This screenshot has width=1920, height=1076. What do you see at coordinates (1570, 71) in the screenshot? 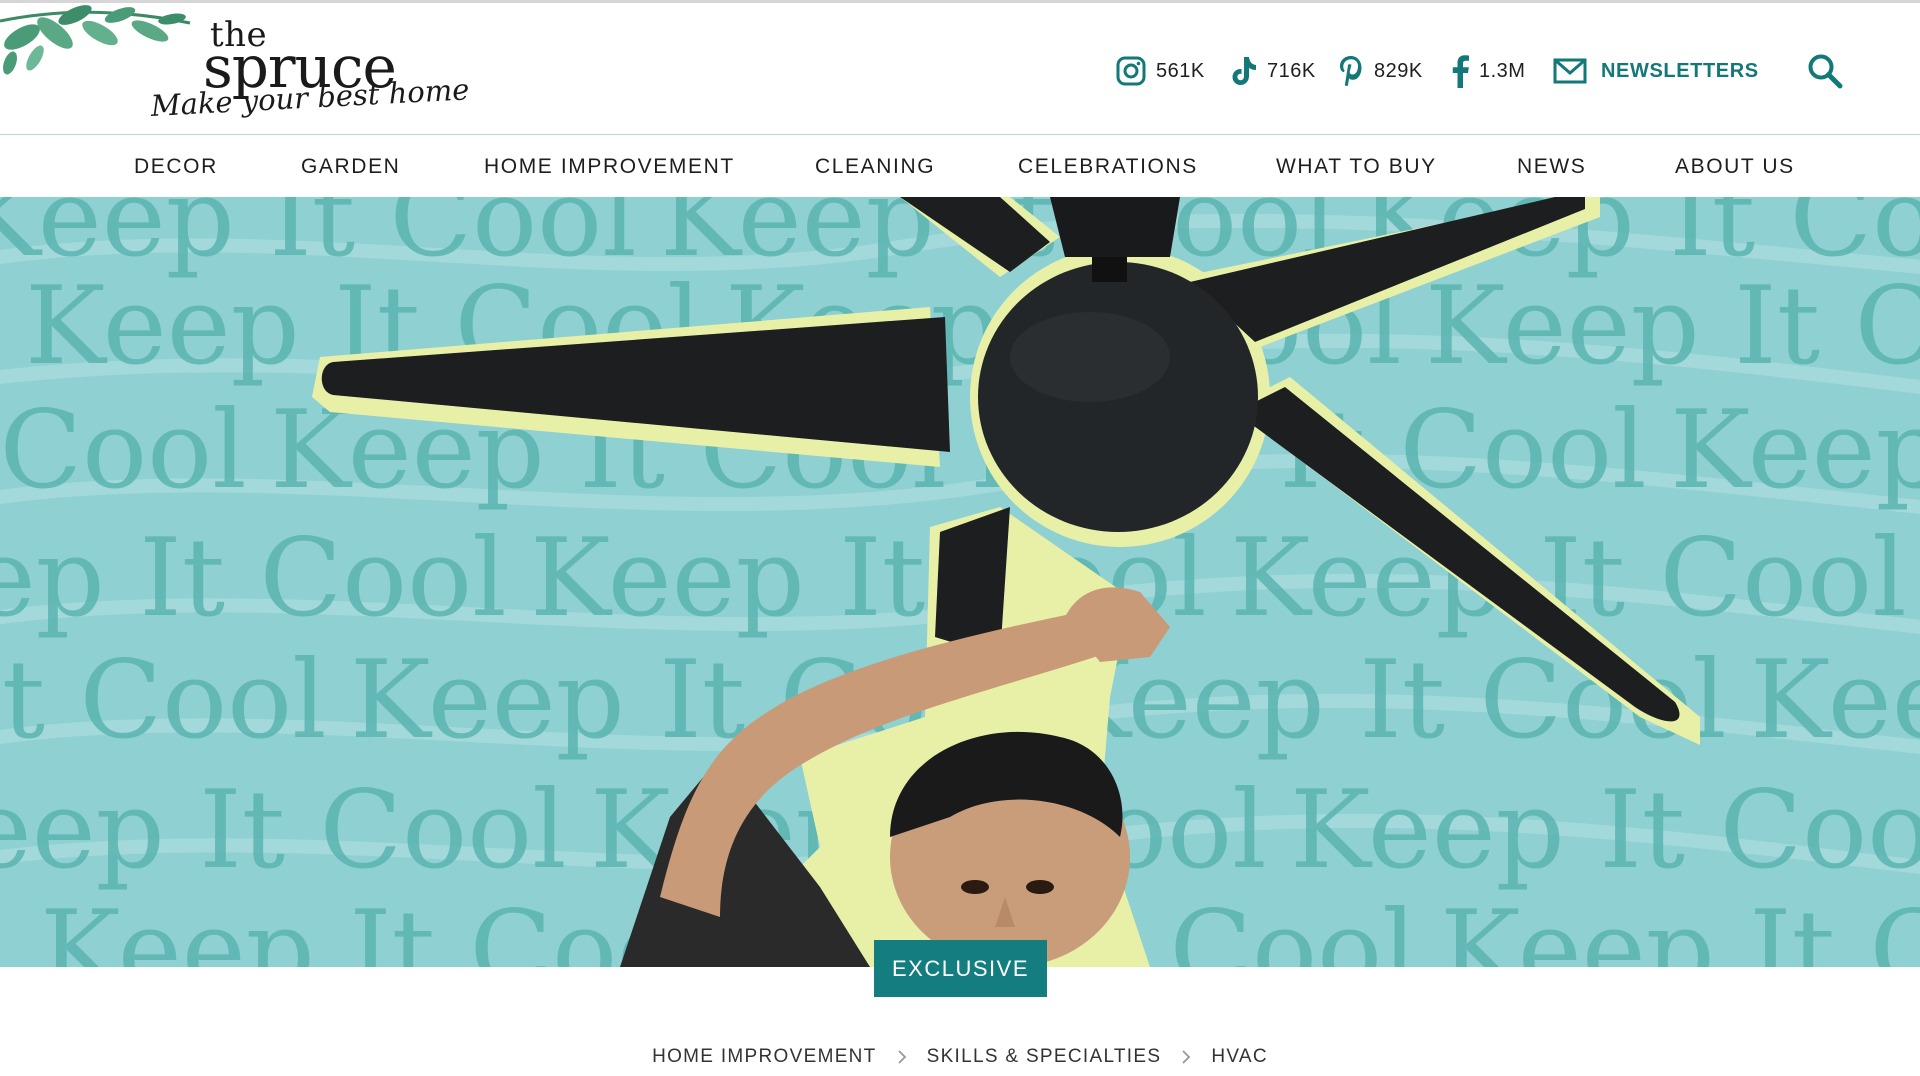
I see `mail-icon` at bounding box center [1570, 71].